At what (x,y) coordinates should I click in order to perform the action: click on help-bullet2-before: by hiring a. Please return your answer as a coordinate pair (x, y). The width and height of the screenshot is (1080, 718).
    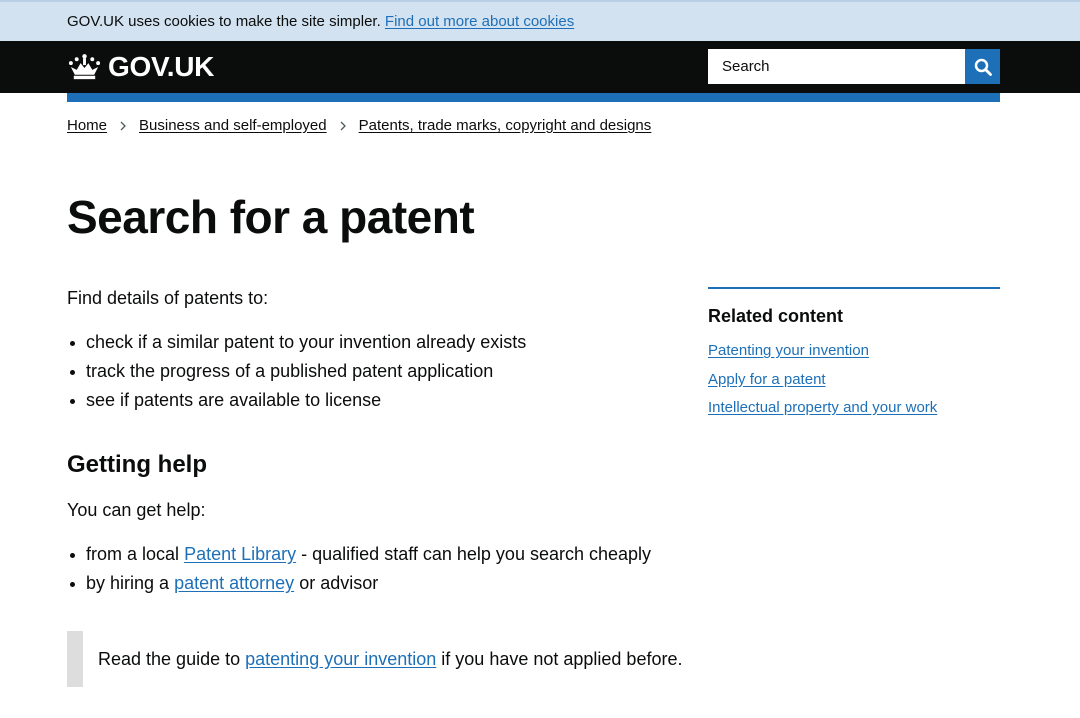
    Looking at the image, I should click on (128, 583).